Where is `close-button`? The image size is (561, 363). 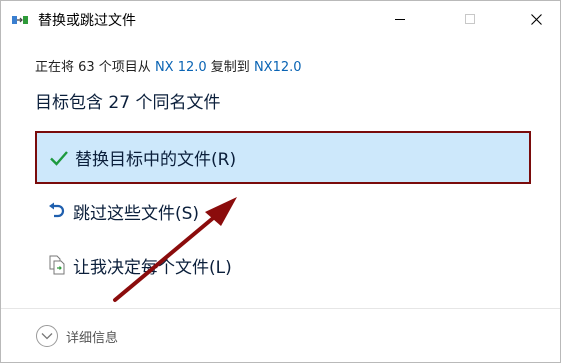 close-button is located at coordinates (536, 19).